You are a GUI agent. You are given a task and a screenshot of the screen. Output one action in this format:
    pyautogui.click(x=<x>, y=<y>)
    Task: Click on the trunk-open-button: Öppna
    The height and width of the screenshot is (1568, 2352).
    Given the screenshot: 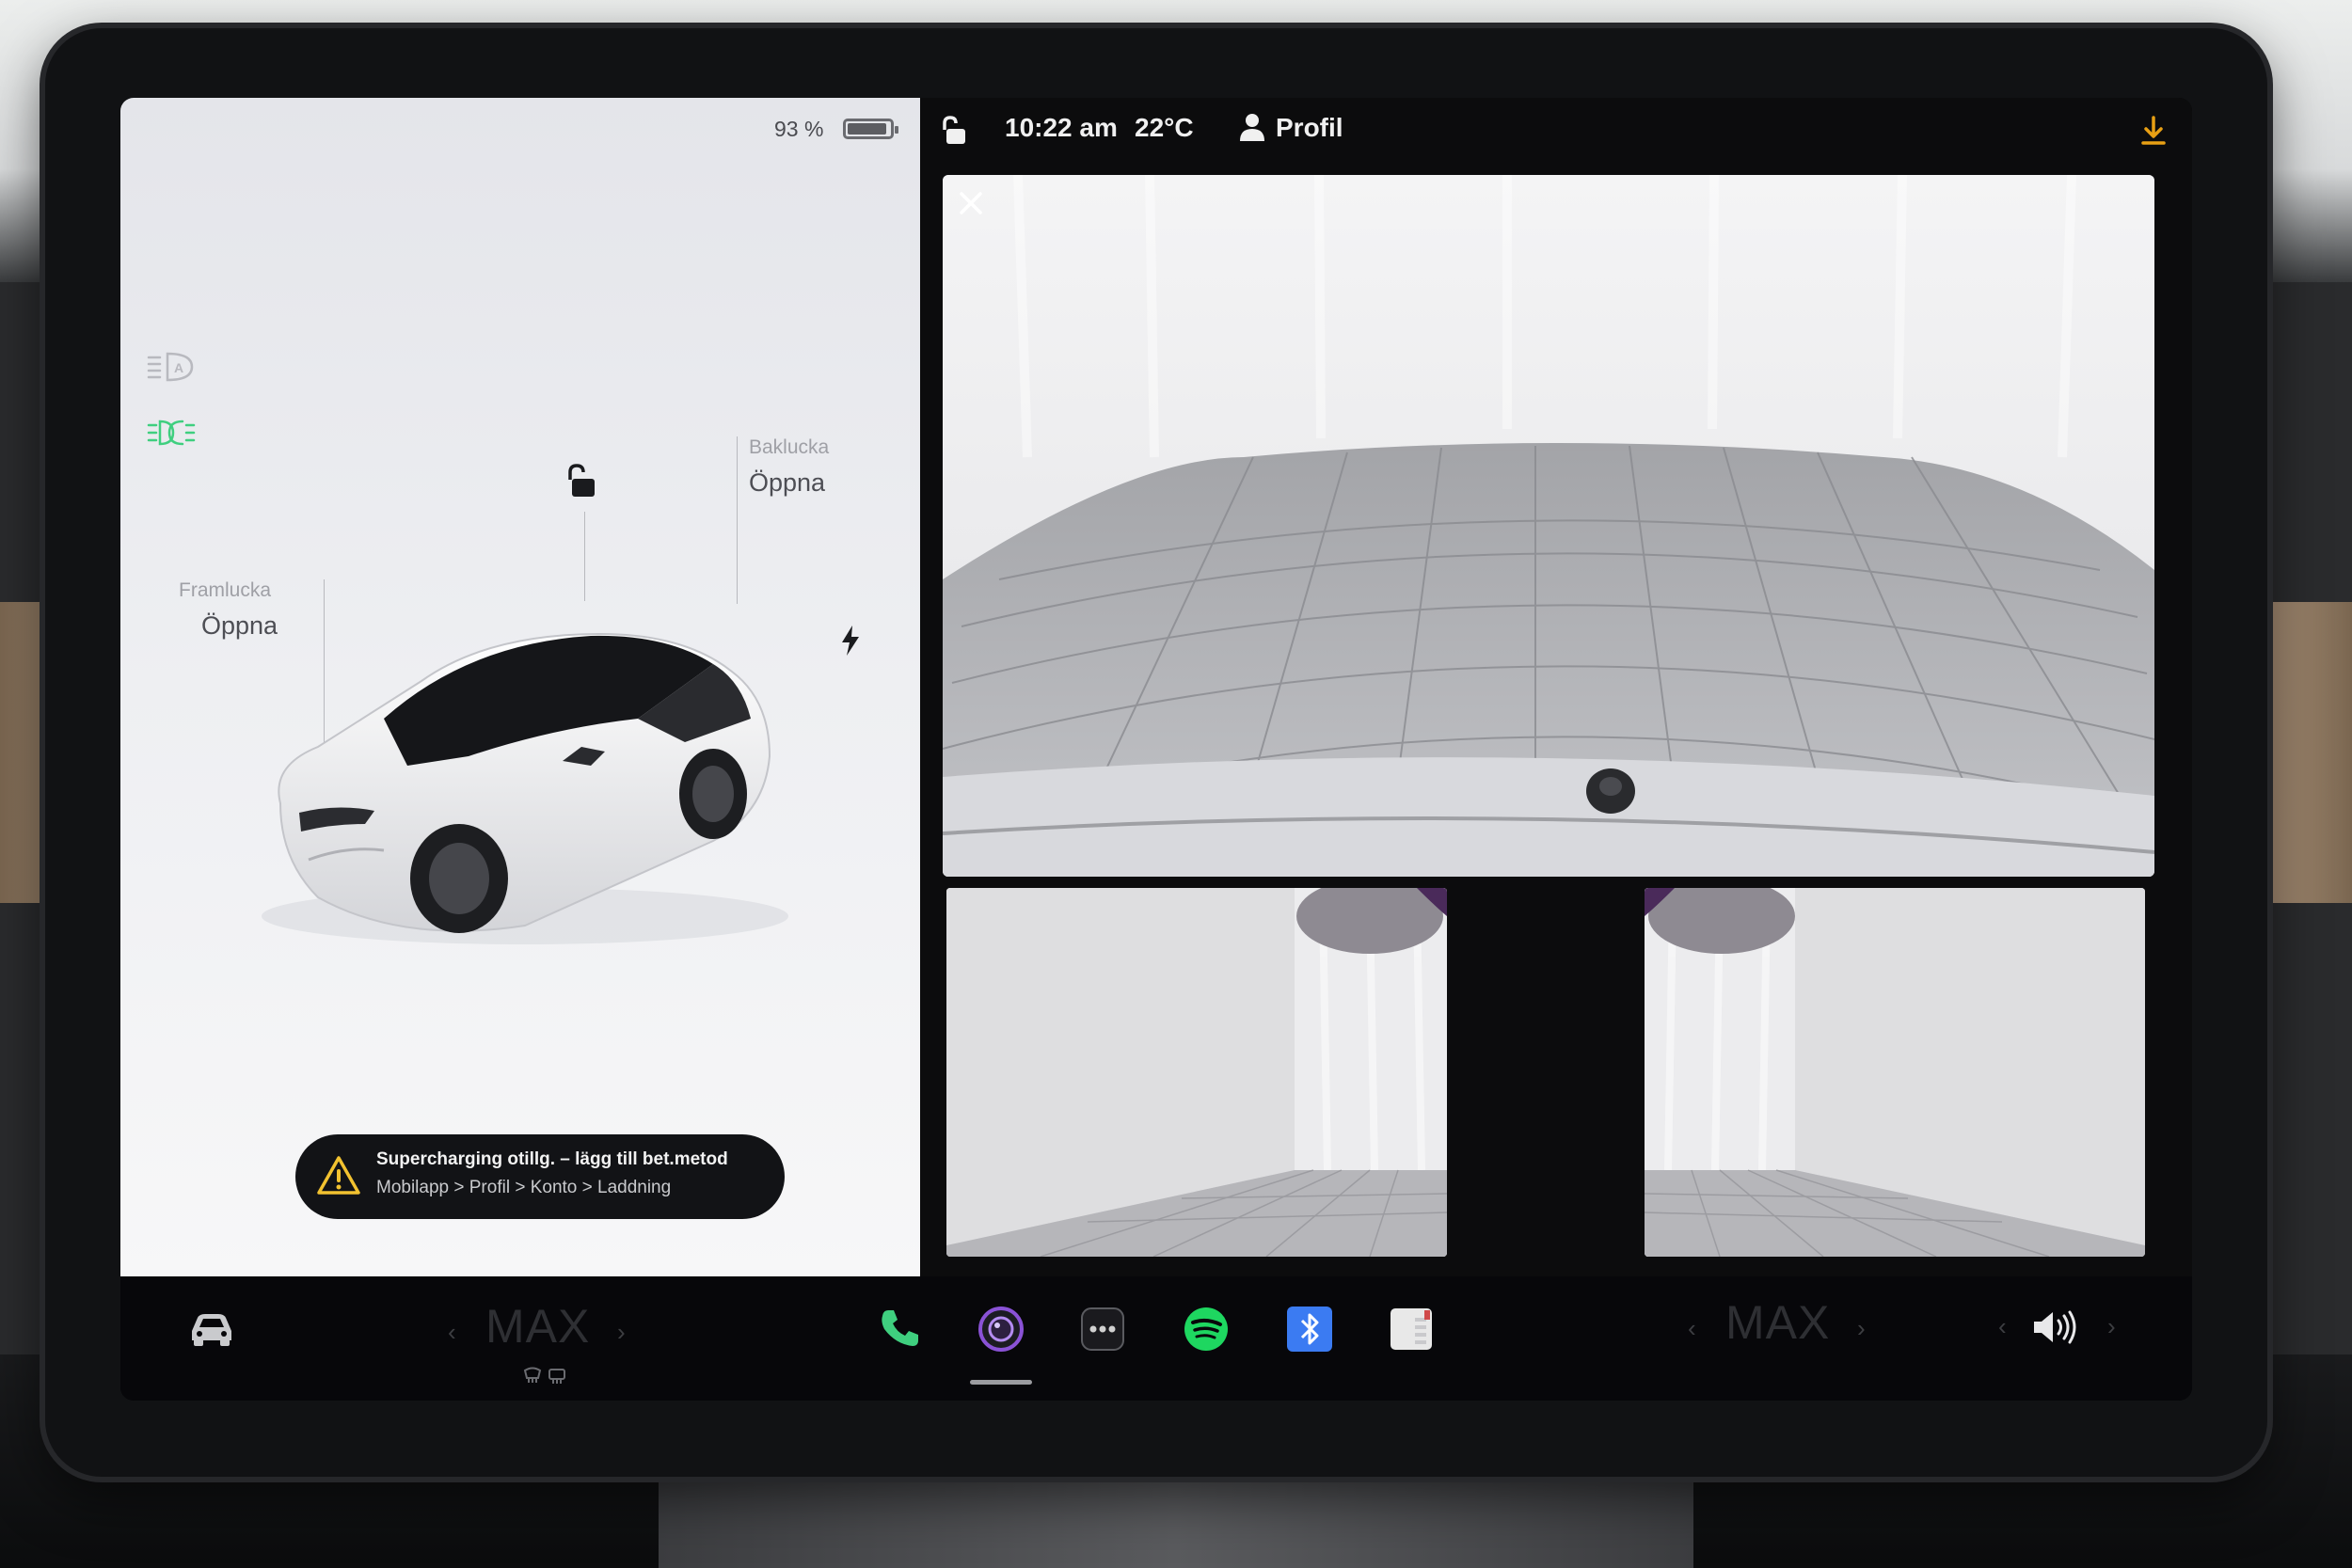 What is the action you would take?
    pyautogui.click(x=787, y=483)
    